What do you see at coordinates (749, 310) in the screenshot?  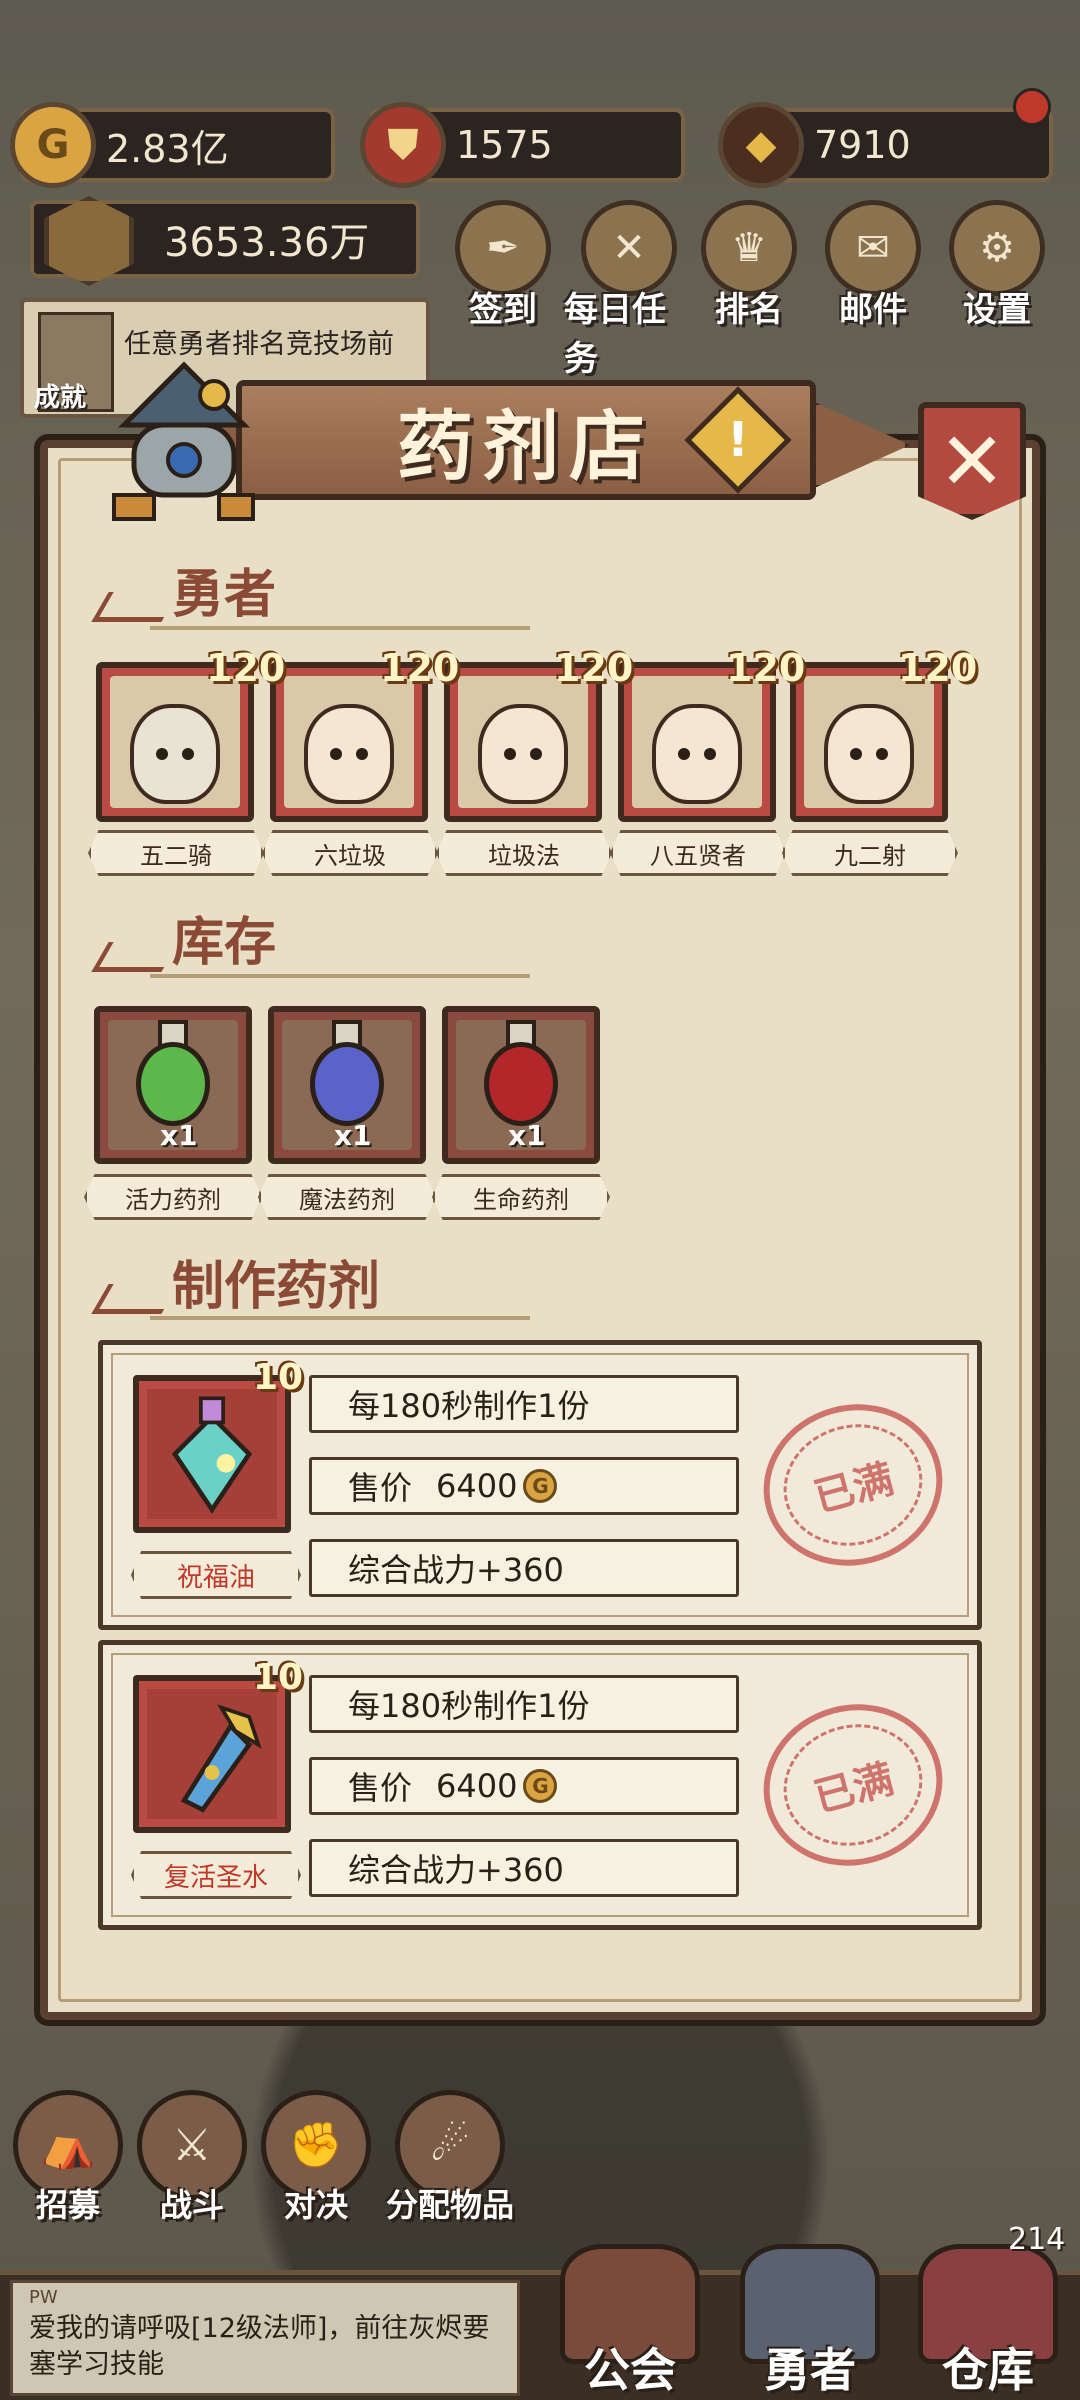 I see `nav-ranking-label: 排名` at bounding box center [749, 310].